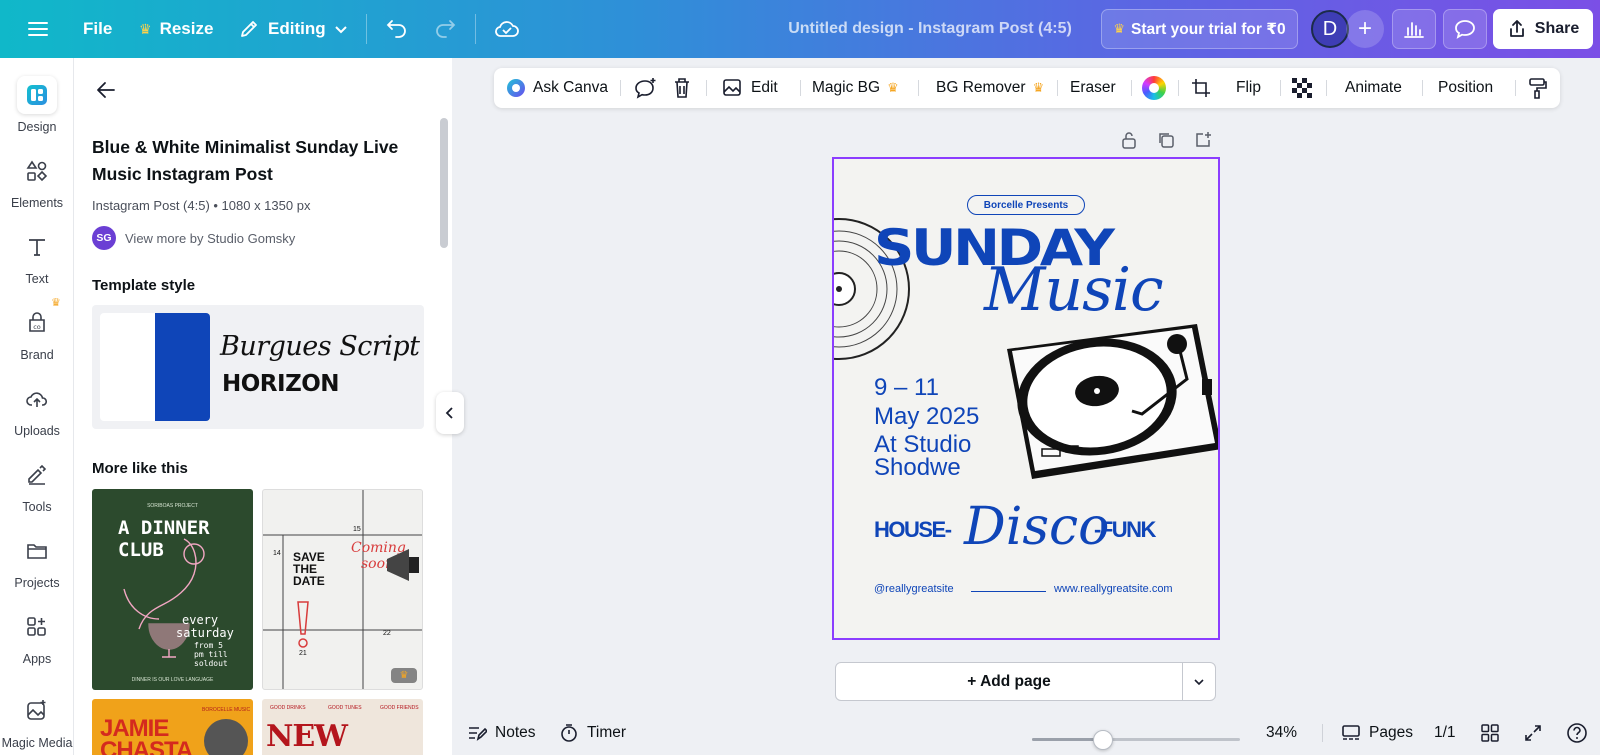 This screenshot has height=755, width=1600. Describe the element at coordinates (1373, 88) in the screenshot. I see `animate-button: Animate` at that location.